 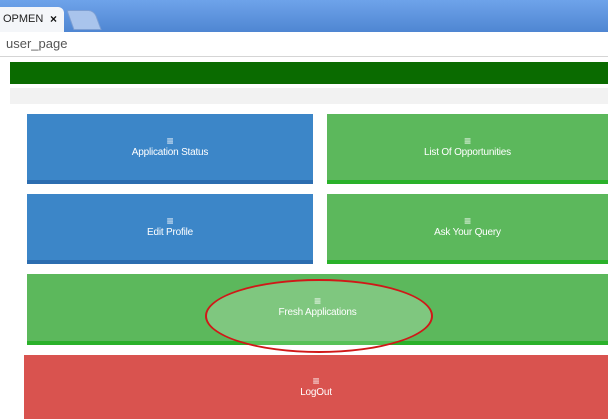 I want to click on logout-button: ≡ LogOut, so click(x=316, y=387).